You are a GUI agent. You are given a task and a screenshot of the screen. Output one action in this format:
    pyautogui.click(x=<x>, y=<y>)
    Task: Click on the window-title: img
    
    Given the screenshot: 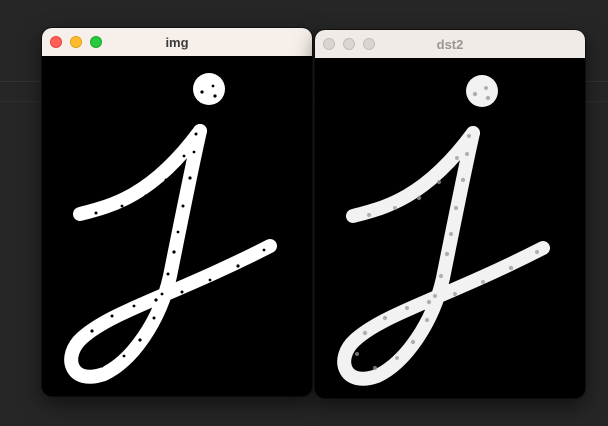 What is the action you would take?
    pyautogui.click(x=177, y=42)
    